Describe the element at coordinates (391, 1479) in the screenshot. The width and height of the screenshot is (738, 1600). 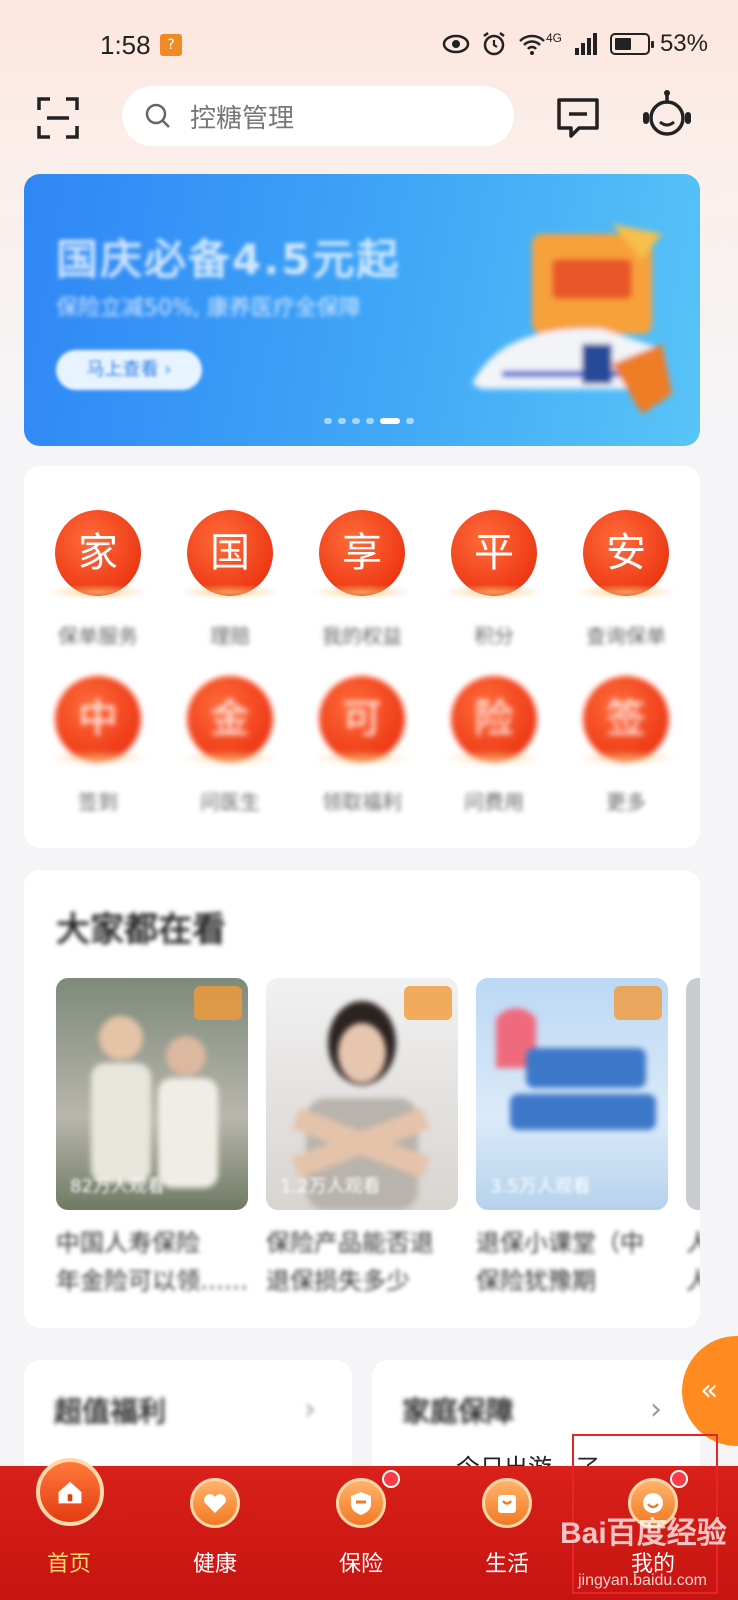
I see `notification-dot` at that location.